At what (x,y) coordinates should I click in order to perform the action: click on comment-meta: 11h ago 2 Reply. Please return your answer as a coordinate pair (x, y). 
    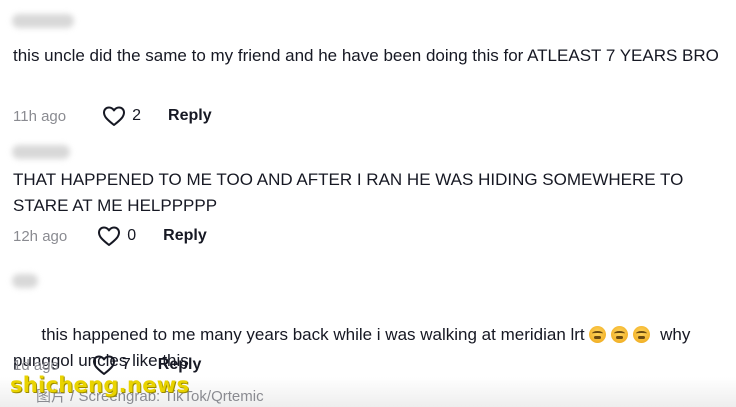
    Looking at the image, I should click on (112, 116).